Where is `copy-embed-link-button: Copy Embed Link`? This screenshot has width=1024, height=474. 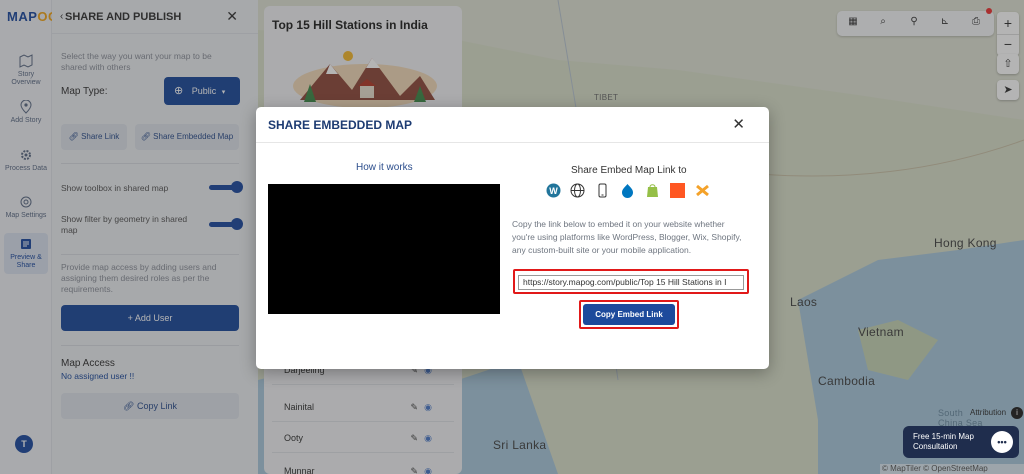 copy-embed-link-button: Copy Embed Link is located at coordinates (629, 314).